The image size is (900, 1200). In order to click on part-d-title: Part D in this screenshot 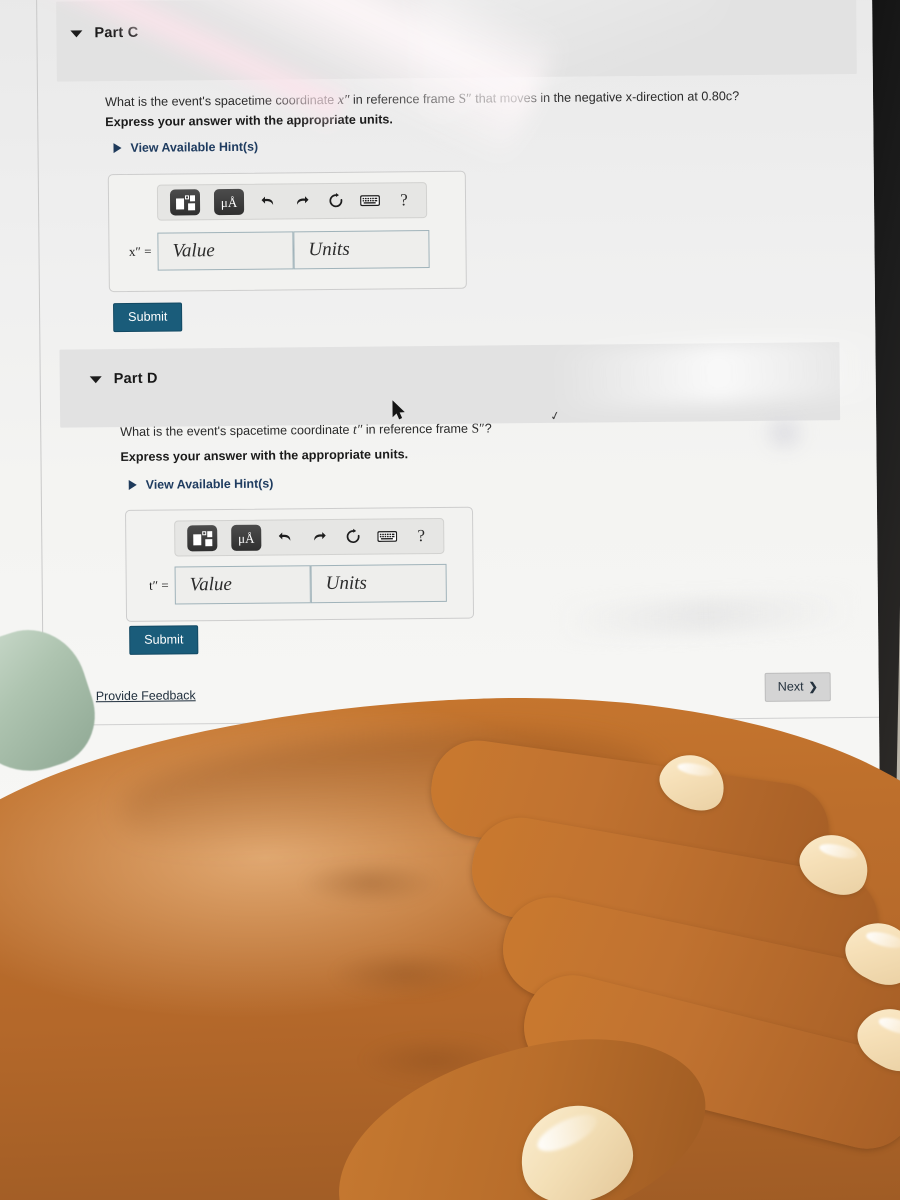, I will do `click(135, 379)`.